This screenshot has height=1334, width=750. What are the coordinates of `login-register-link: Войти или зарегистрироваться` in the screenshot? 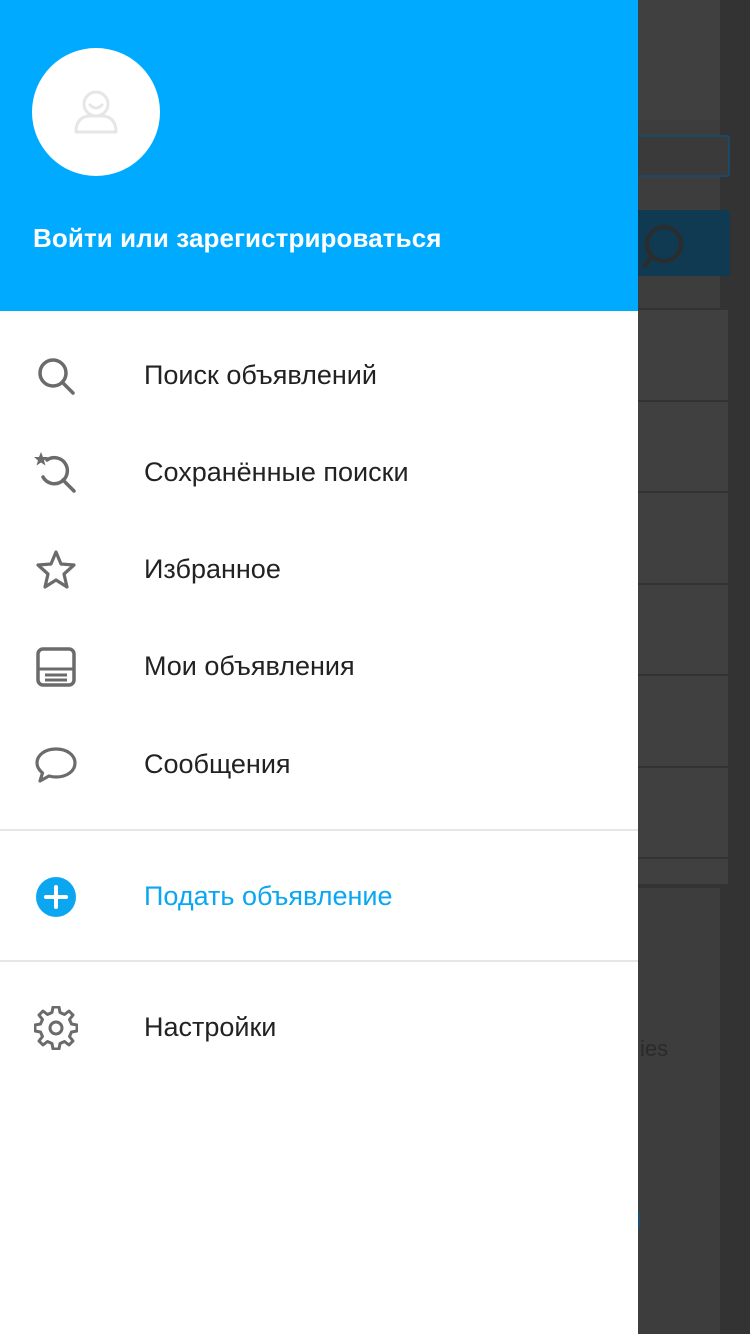 It's located at (237, 238).